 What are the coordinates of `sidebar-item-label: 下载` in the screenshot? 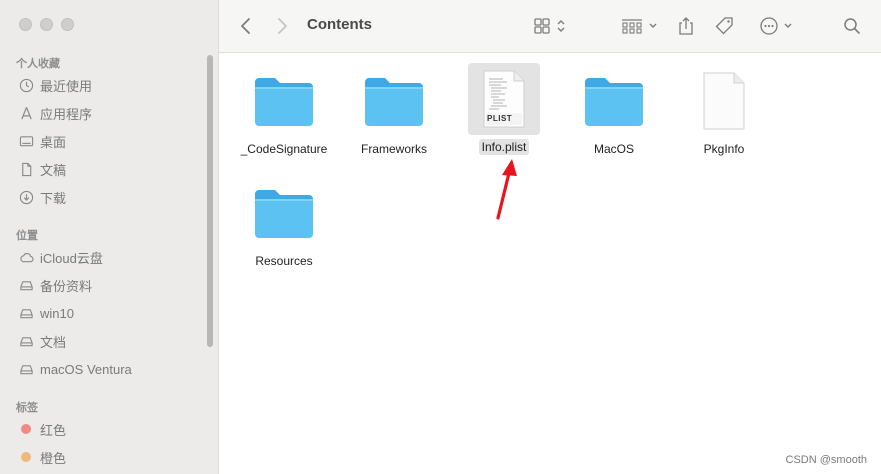 It's located at (53, 198).